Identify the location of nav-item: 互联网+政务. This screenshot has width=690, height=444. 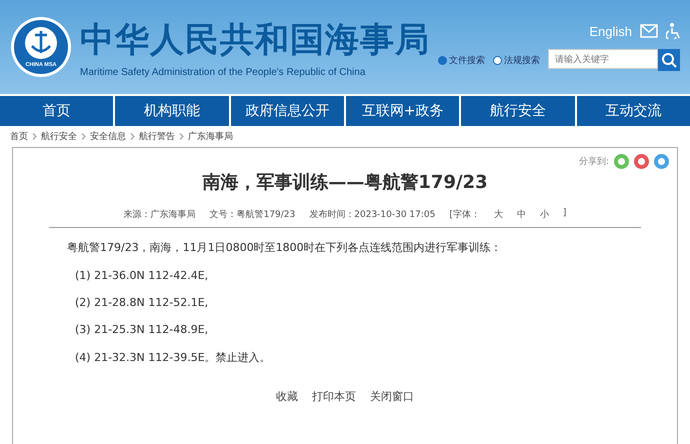
(404, 111).